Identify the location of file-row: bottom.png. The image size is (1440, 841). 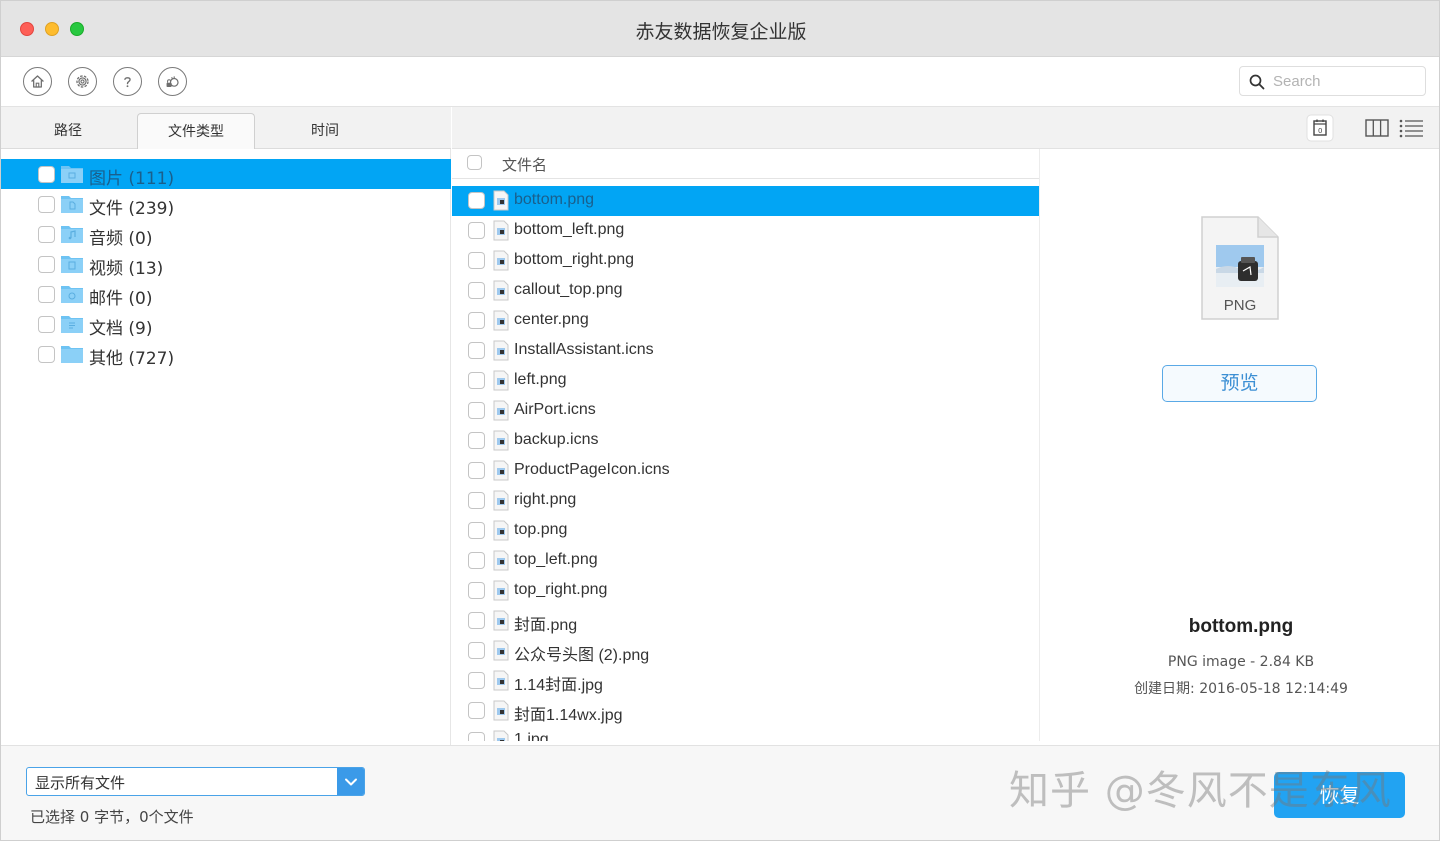
(745, 201).